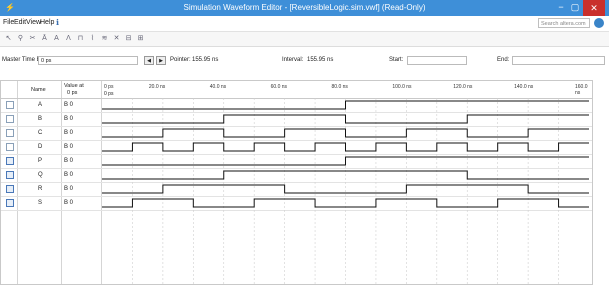 This screenshot has height=292, width=609. I want to click on value-column-header: Value at, so click(74, 86).